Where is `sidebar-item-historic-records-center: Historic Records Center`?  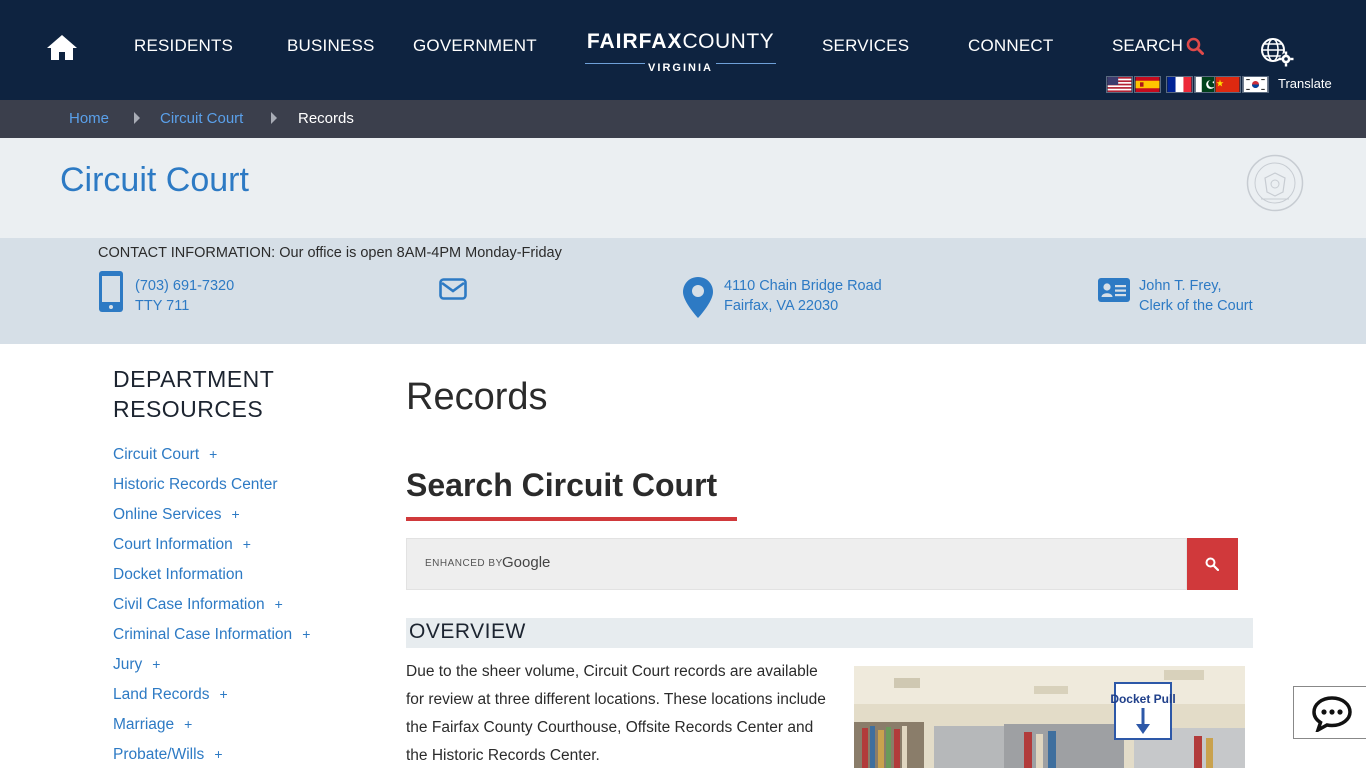
sidebar-item-historic-records-center: Historic Records Center is located at coordinates (211, 489).